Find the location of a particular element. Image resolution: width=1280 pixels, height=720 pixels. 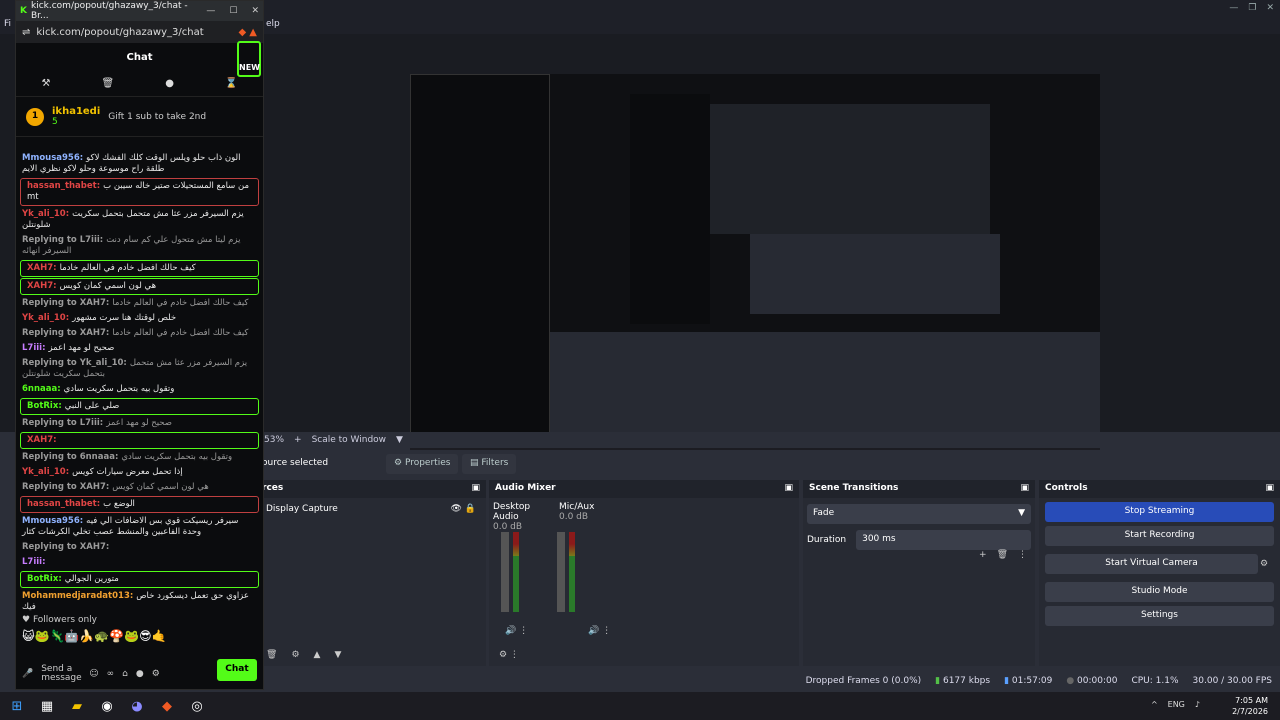

mic-icon: 🎤 is located at coordinates (27, 674).